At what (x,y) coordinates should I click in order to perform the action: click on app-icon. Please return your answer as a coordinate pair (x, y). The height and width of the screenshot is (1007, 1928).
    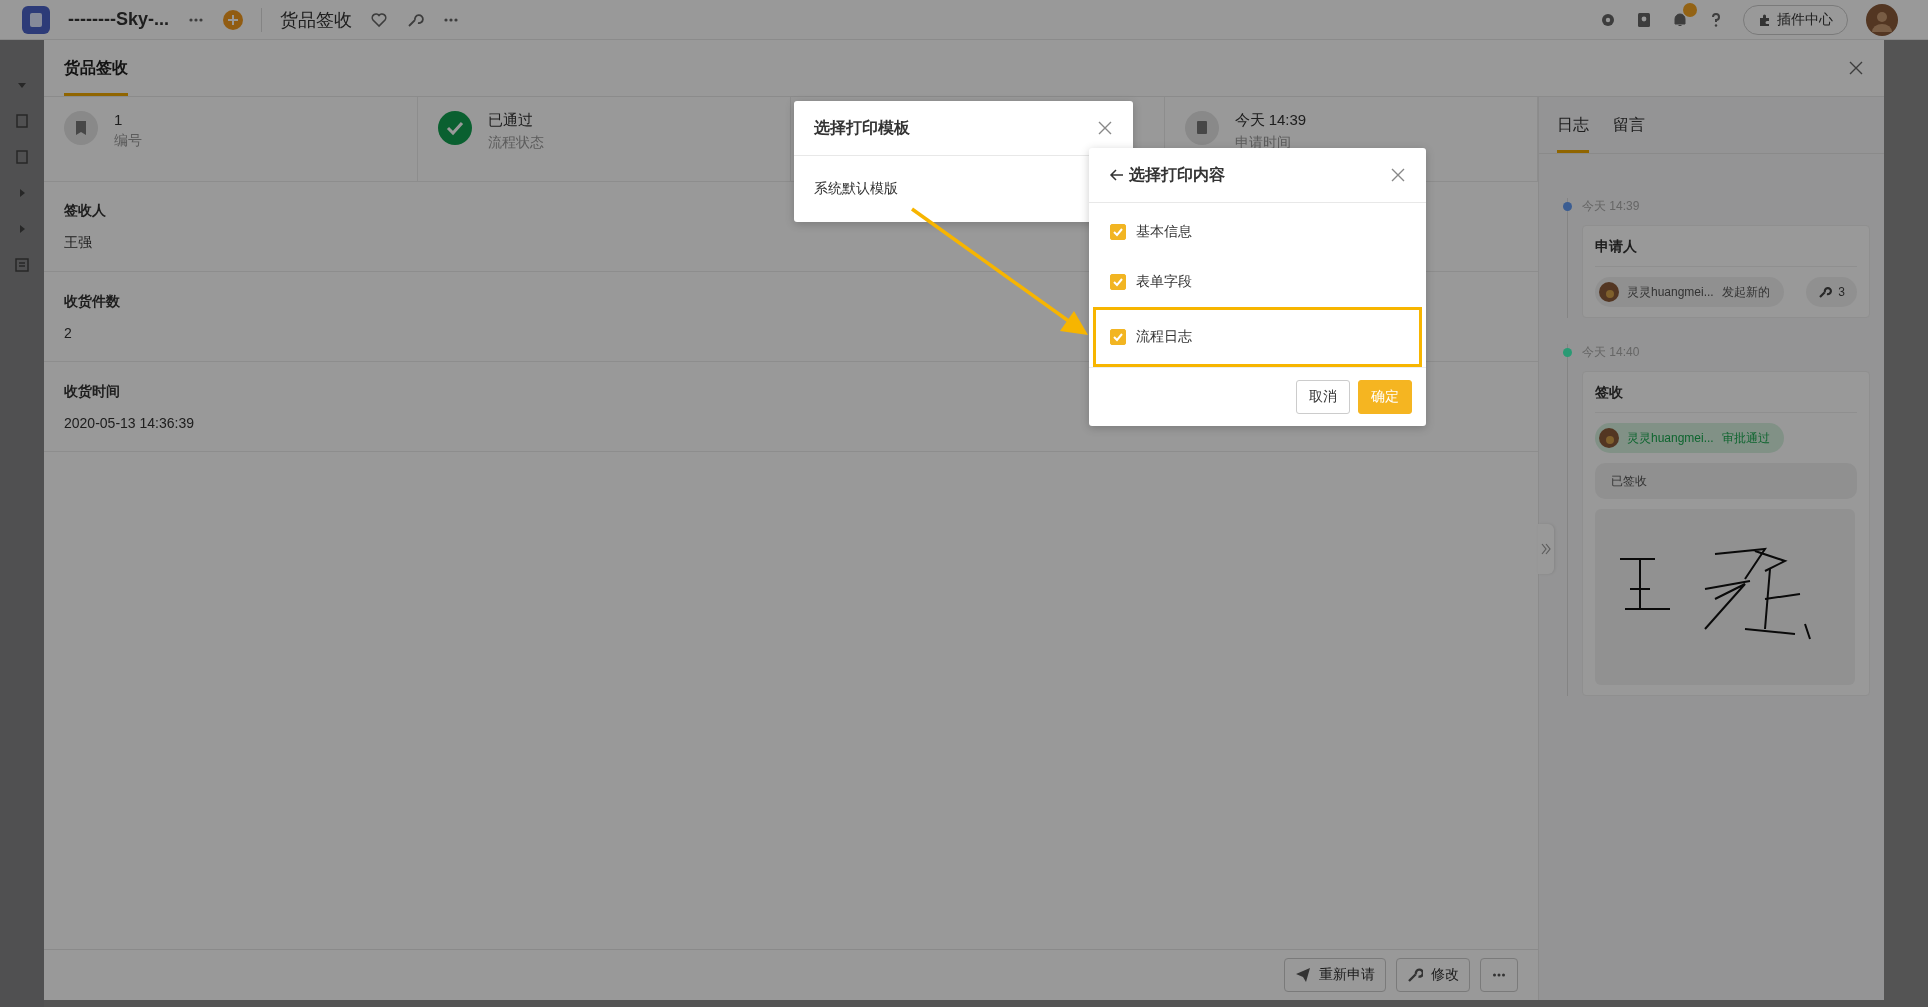
    Looking at the image, I should click on (36, 19).